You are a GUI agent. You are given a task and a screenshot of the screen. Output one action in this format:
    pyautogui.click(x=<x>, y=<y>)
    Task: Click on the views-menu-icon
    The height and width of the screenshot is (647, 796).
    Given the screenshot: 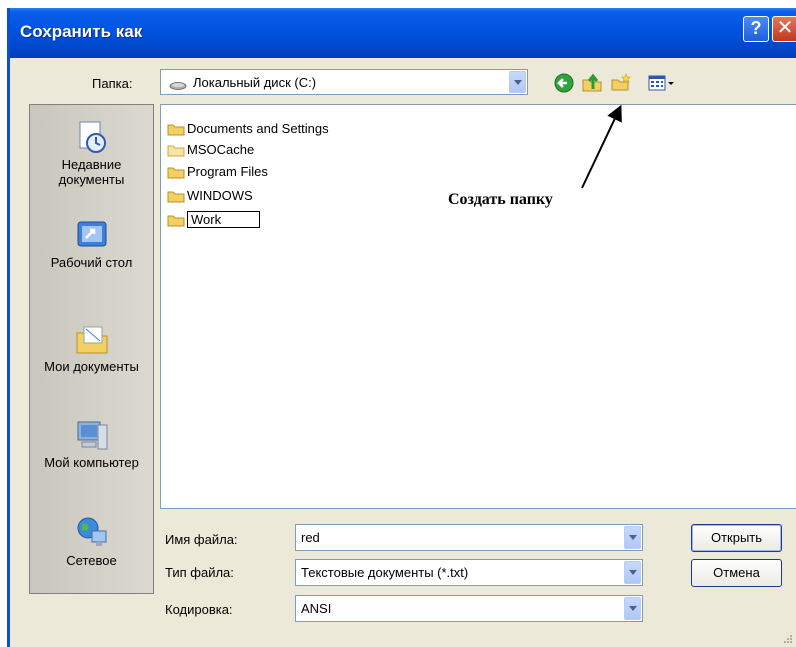 What is the action you would take?
    pyautogui.click(x=662, y=83)
    